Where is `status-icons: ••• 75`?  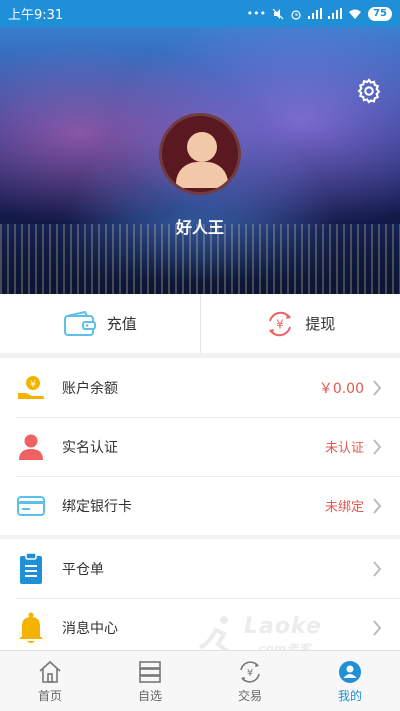 status-icons: ••• 75 is located at coordinates (319, 13).